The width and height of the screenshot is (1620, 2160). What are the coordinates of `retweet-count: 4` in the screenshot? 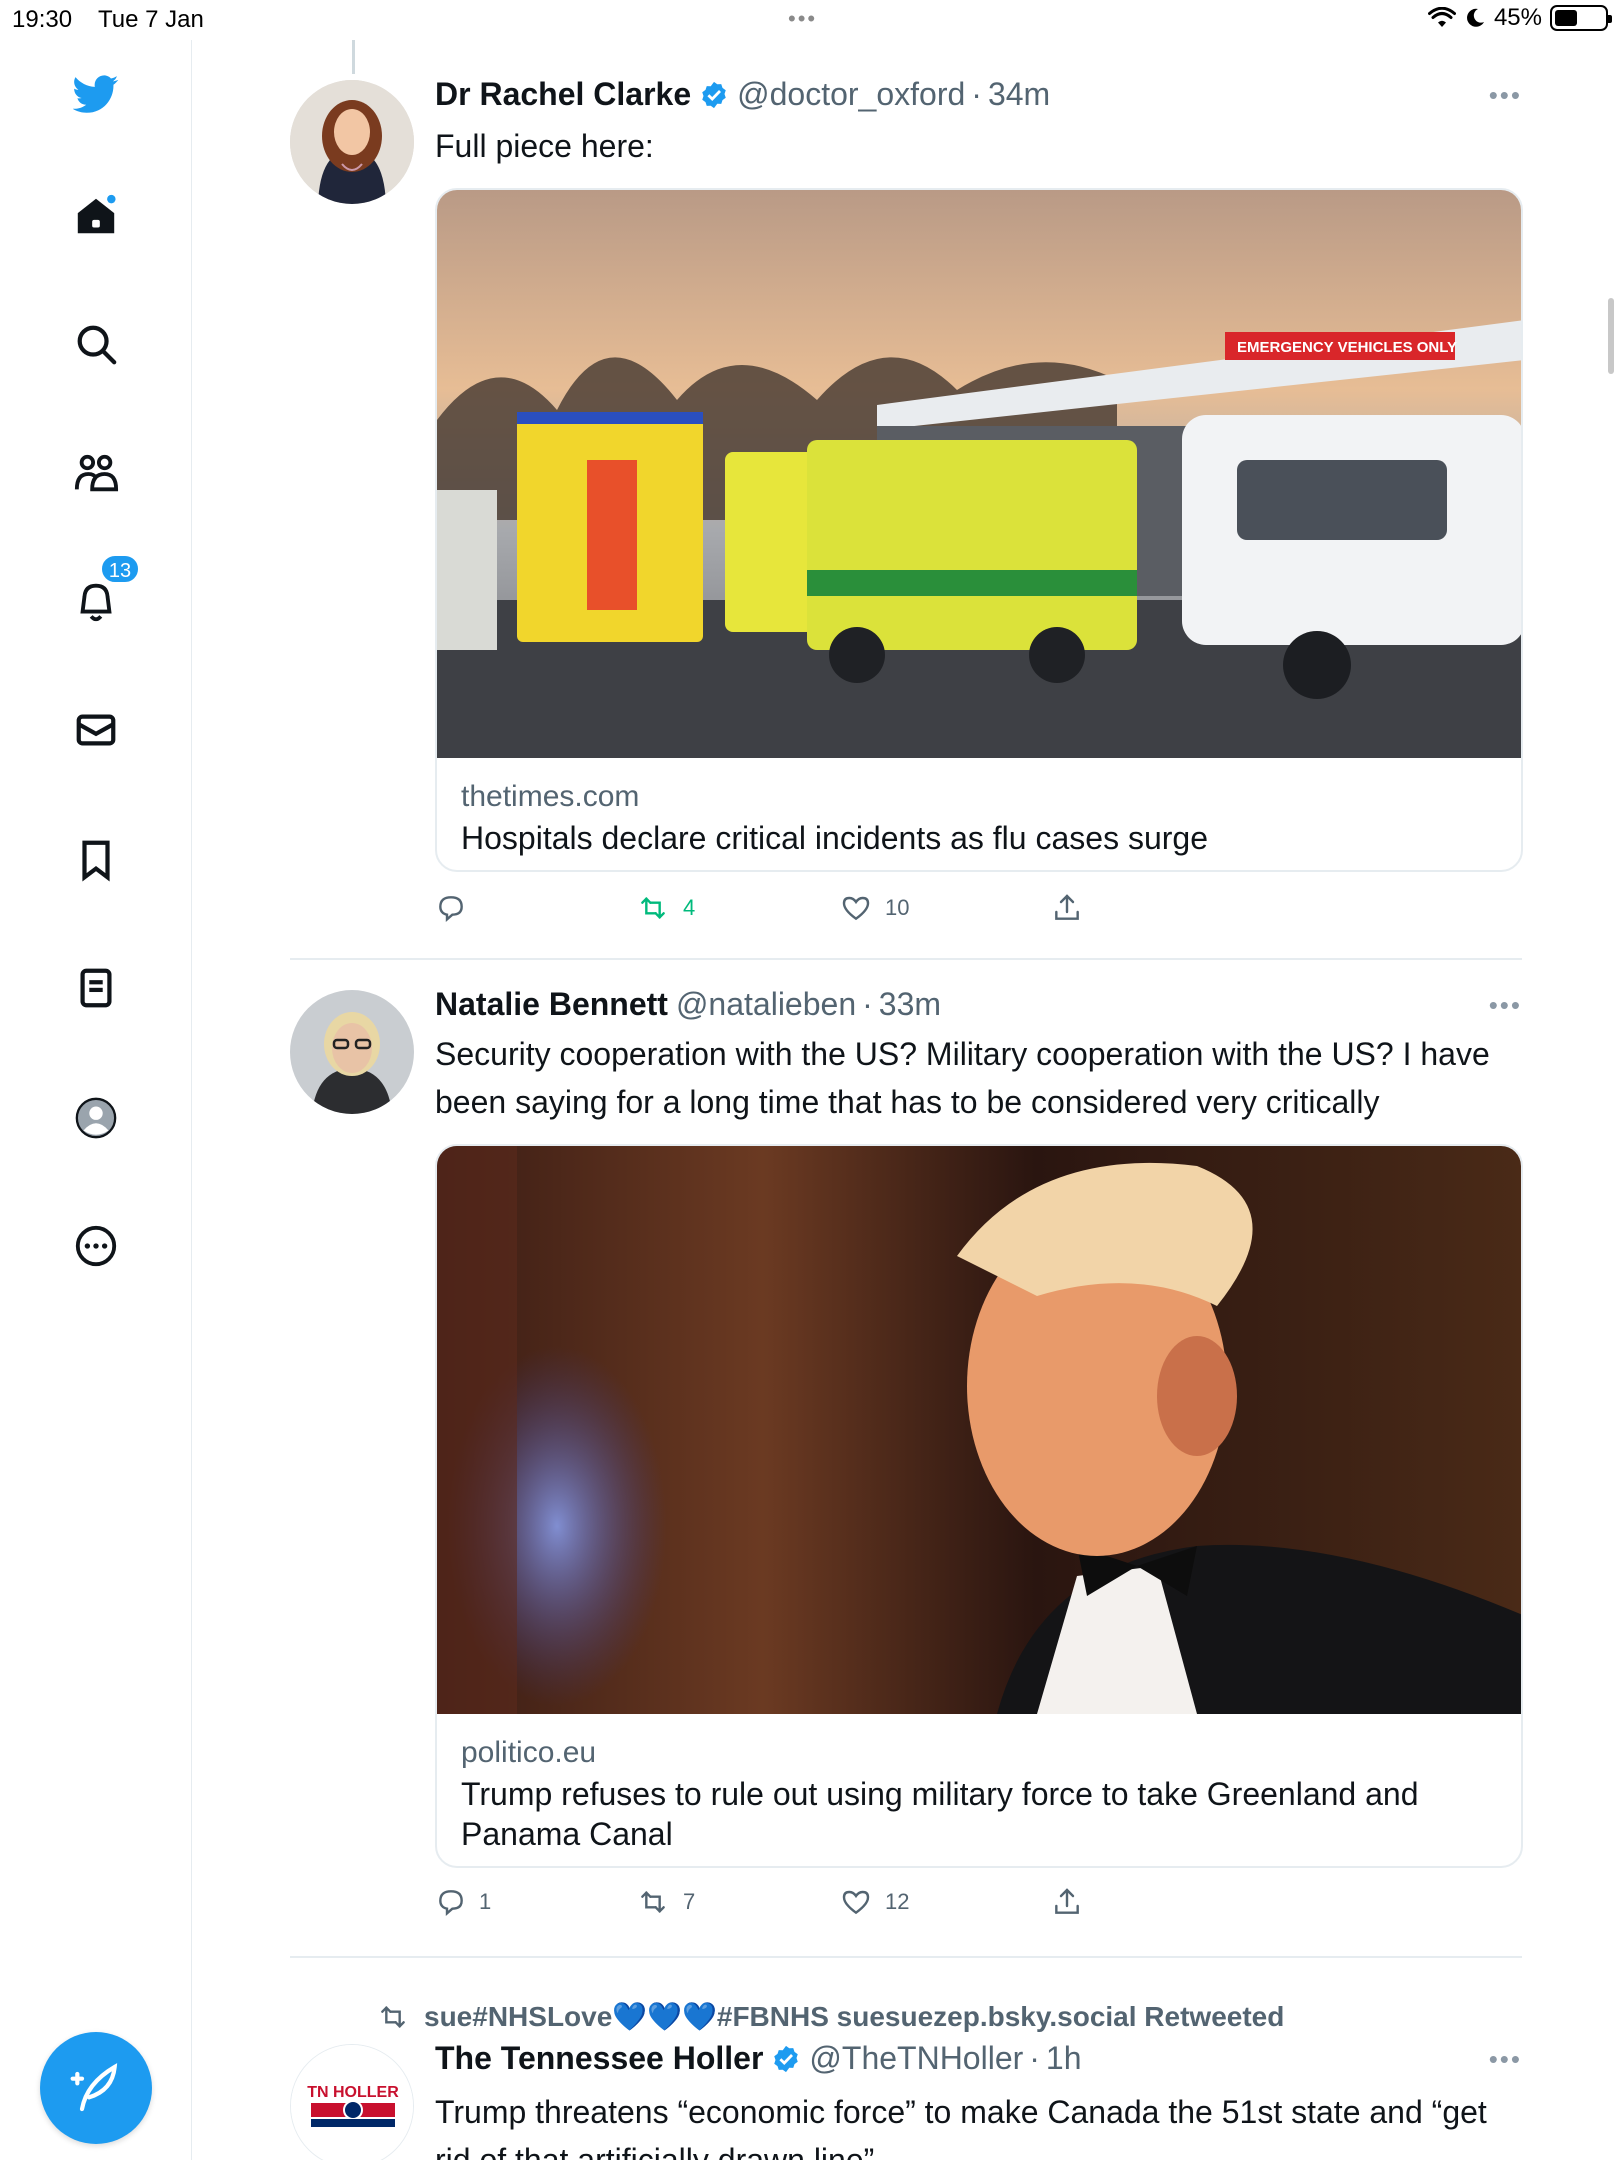 It's located at (689, 907).